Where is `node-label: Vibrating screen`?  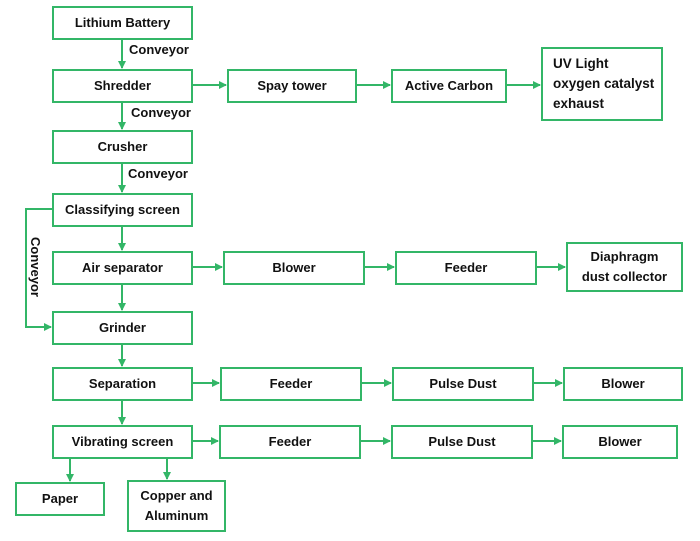
node-label: Vibrating screen is located at coordinates (122, 441).